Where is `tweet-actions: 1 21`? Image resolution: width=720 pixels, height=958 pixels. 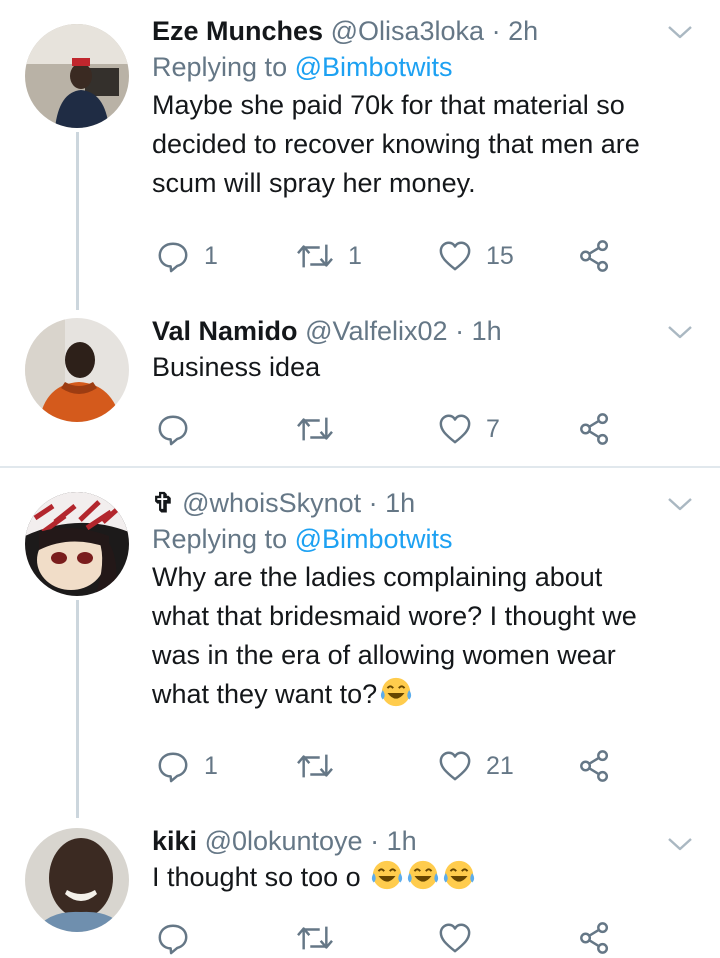
tweet-actions: 1 21 is located at coordinates (387, 766).